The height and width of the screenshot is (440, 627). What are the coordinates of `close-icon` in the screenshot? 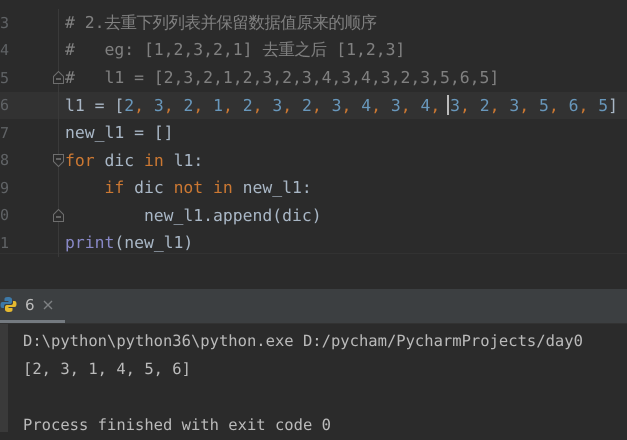 It's located at (47, 305).